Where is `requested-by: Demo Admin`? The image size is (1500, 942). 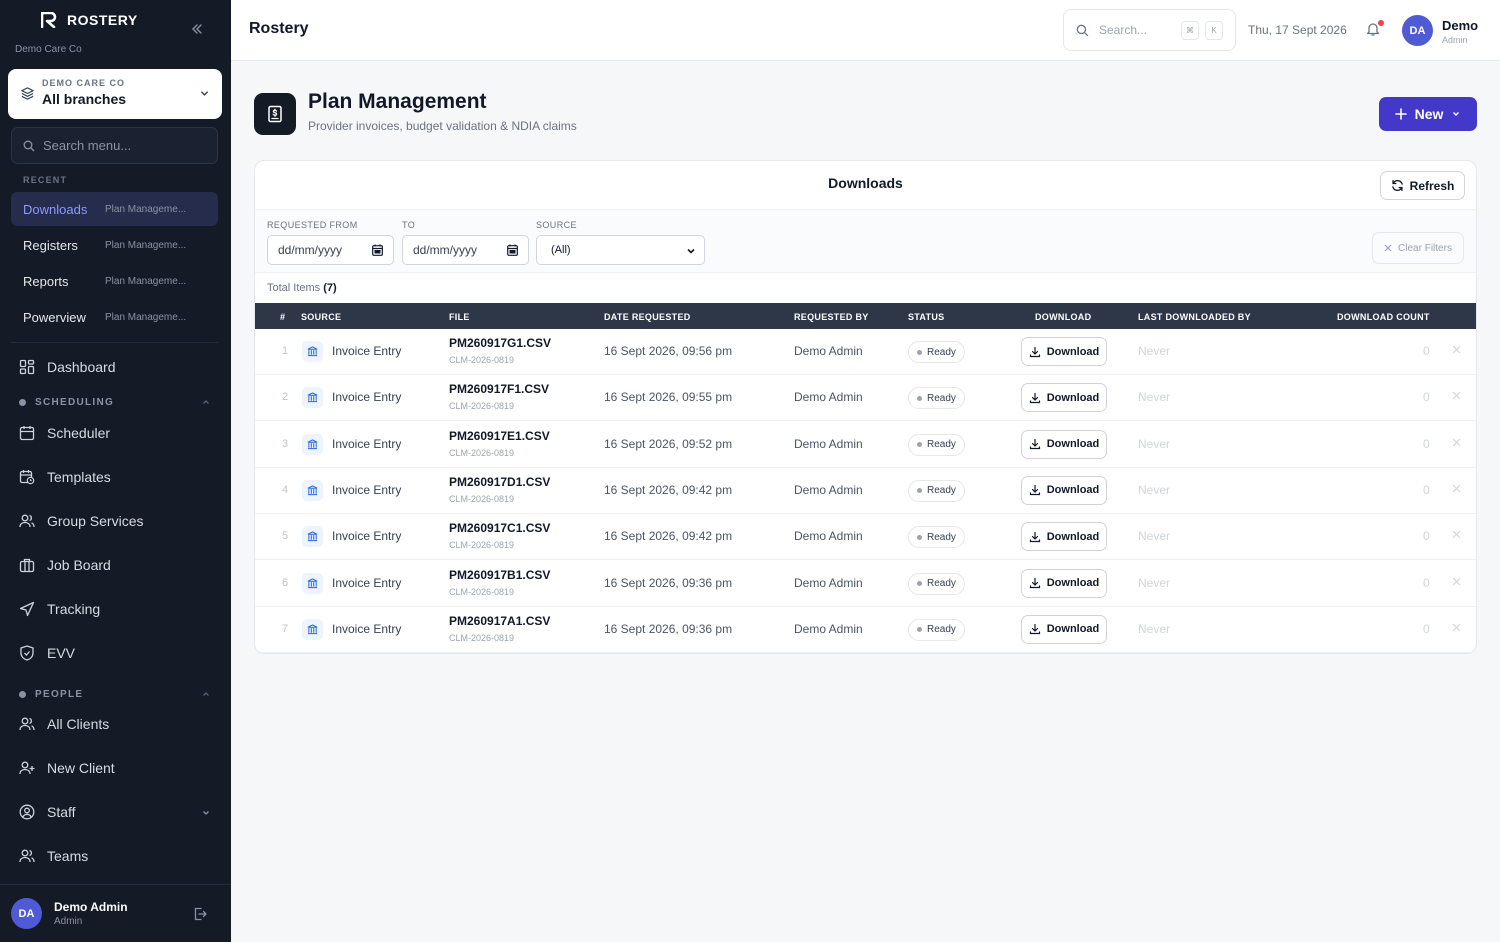 requested-by: Demo Admin is located at coordinates (828, 351).